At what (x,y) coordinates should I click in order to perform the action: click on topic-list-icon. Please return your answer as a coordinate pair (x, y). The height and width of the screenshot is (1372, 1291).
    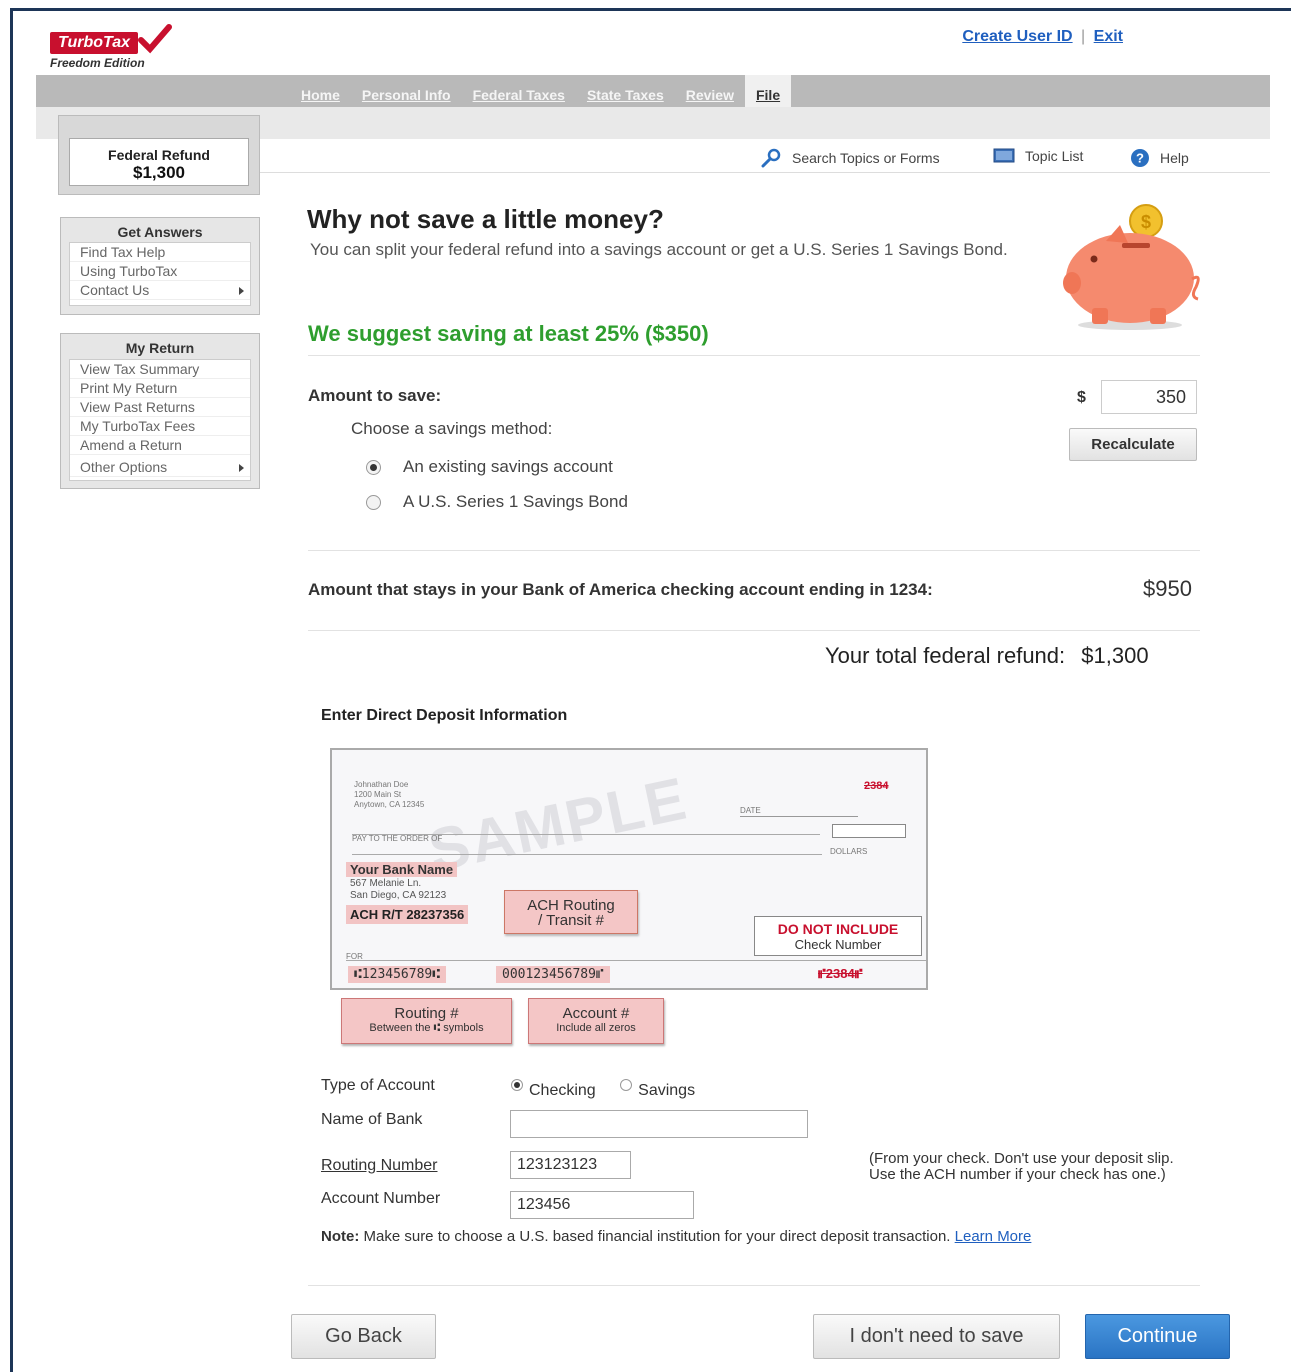
    Looking at the image, I should click on (1004, 155).